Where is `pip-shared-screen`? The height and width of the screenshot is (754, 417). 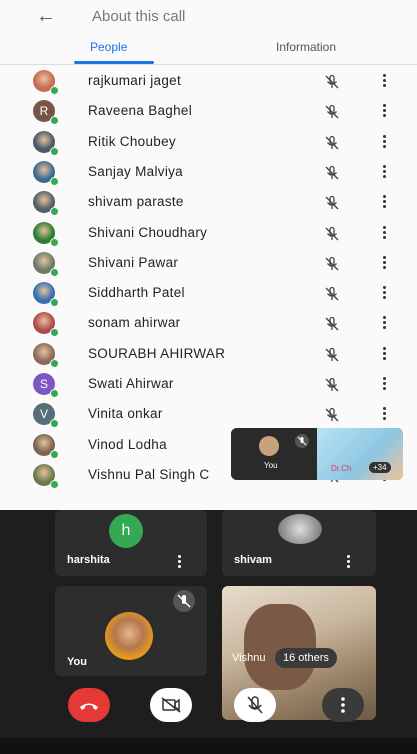
pip-shared-screen is located at coordinates (360, 454).